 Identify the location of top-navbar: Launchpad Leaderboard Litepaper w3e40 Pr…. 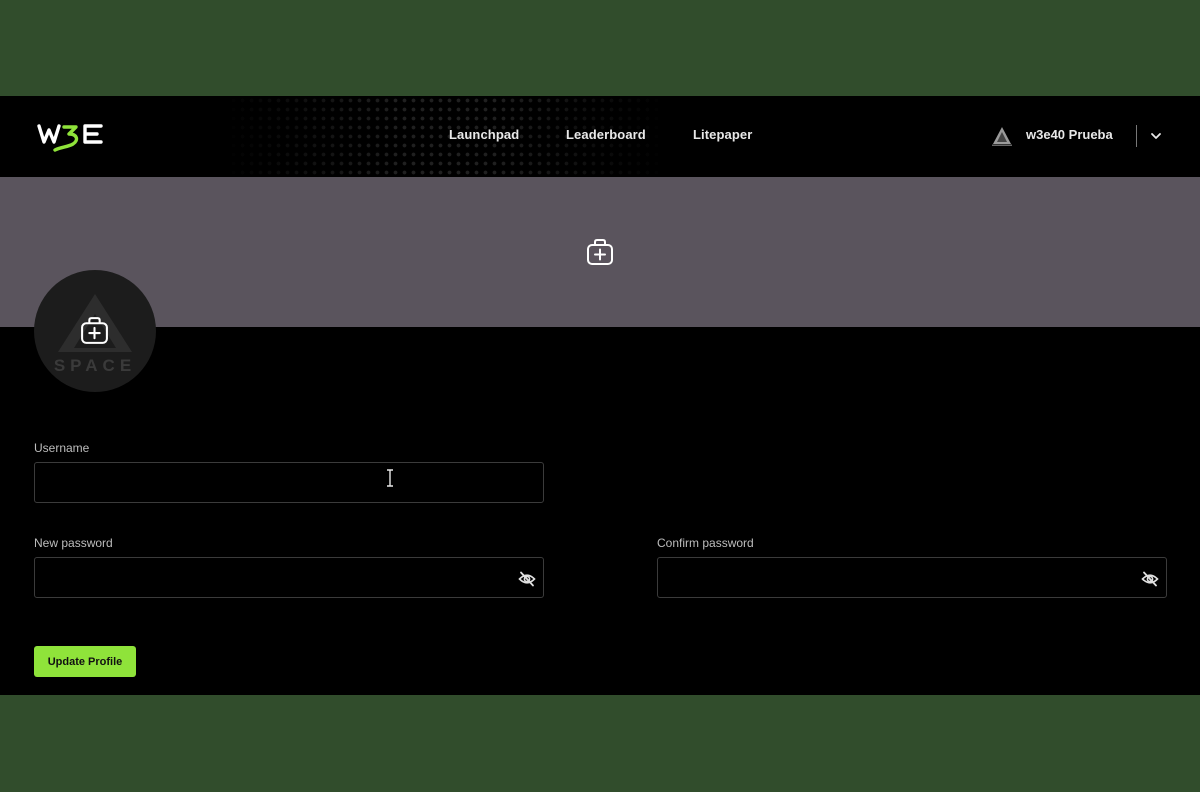
(600, 136).